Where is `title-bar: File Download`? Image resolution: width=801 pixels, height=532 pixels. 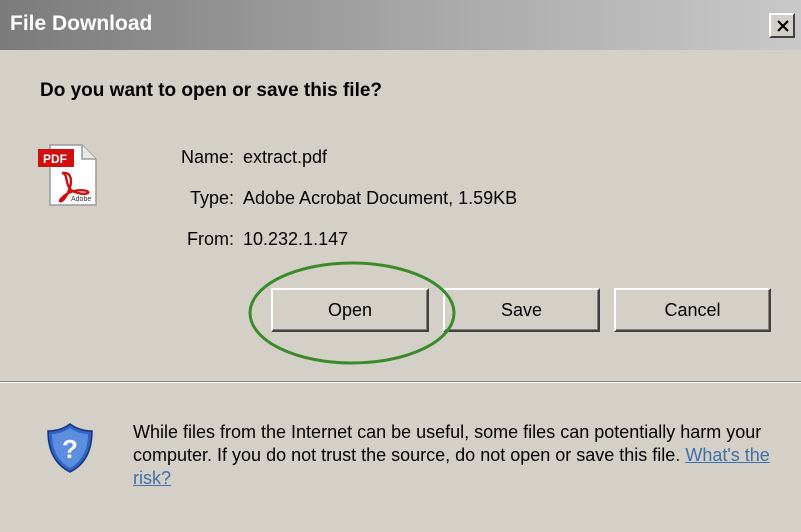 title-bar: File Download is located at coordinates (400, 25).